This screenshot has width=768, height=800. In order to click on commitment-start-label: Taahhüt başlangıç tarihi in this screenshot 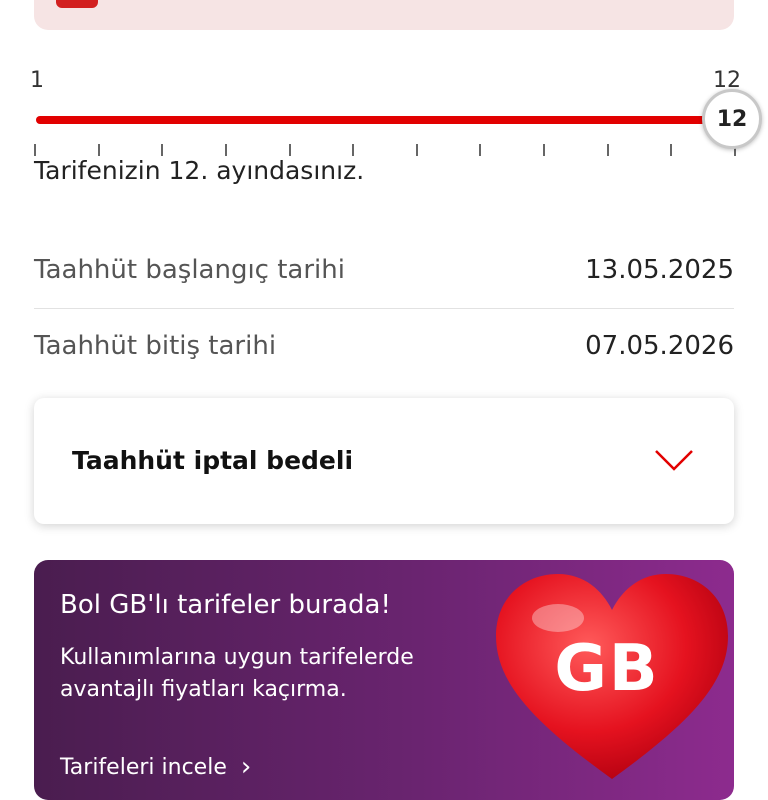, I will do `click(189, 270)`.